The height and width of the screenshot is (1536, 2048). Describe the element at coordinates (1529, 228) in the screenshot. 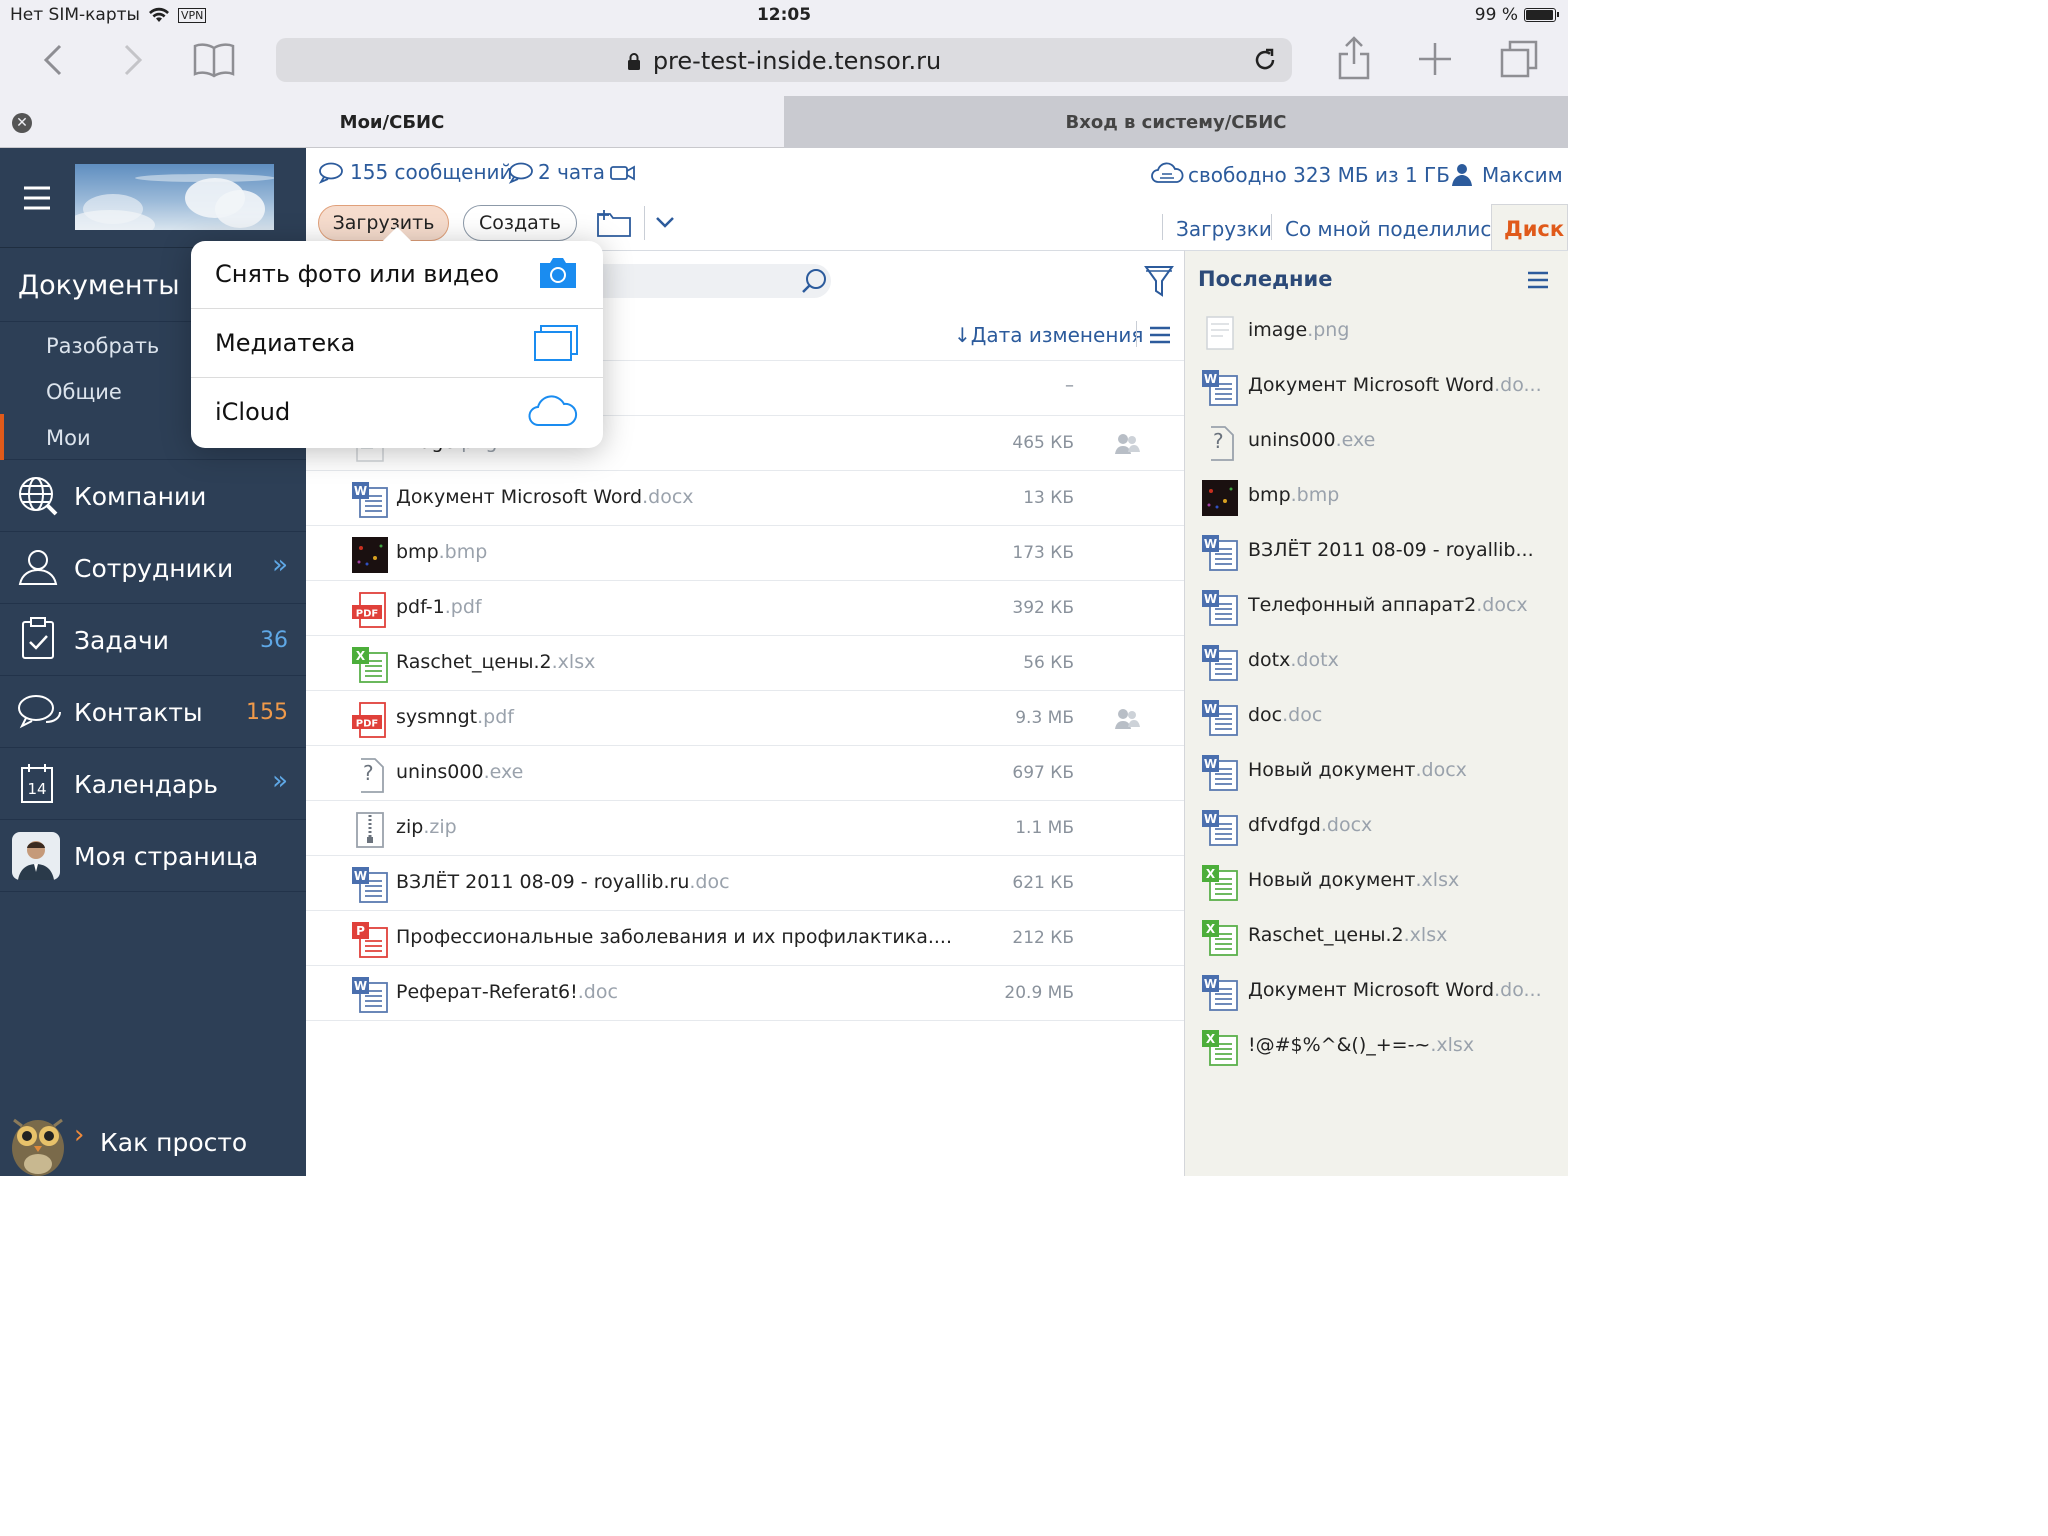

I see `tab-disk-active: Диск` at that location.